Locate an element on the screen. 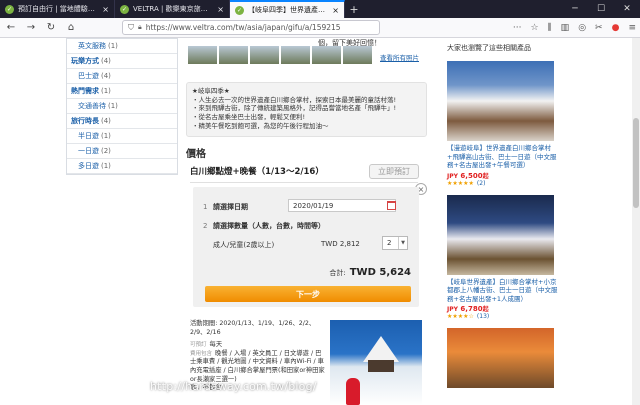  sidebar-filter-item: 英文服務 (1) is located at coordinates (122, 46).